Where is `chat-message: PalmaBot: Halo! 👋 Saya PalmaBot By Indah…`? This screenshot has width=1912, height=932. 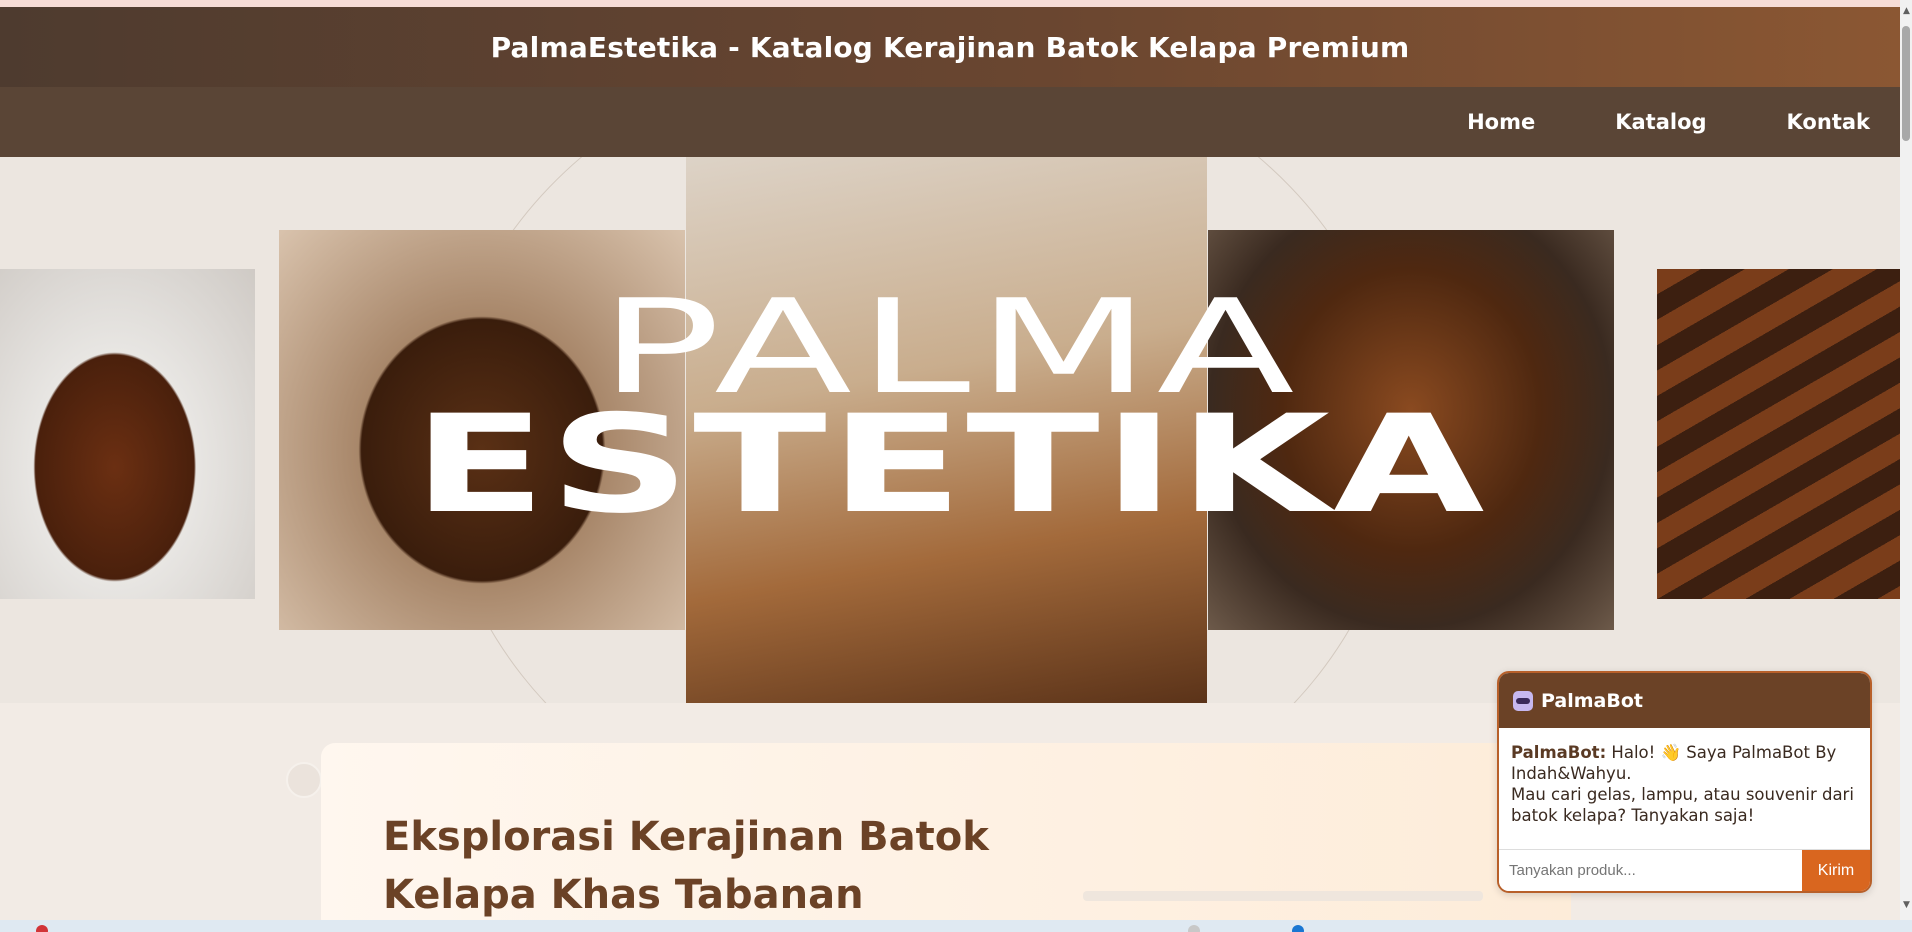
chat-message: PalmaBot: Halo! 👋 Saya PalmaBot By Indah… is located at coordinates (1684, 790).